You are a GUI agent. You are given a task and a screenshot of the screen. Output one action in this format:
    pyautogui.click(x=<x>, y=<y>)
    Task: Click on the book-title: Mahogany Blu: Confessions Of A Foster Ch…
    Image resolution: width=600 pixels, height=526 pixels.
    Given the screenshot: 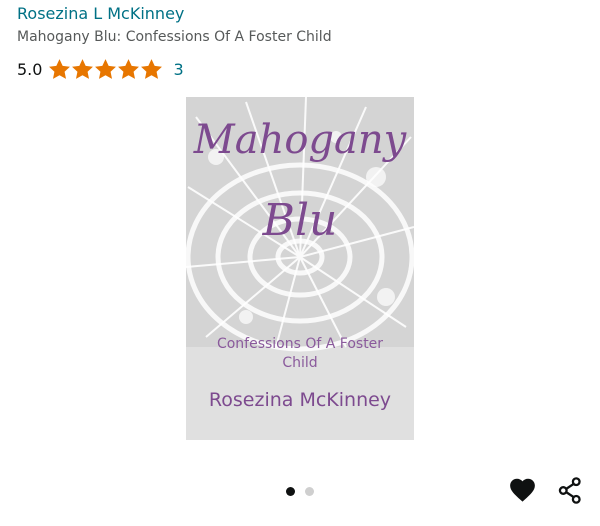 What is the action you would take?
    pyautogui.click(x=174, y=37)
    